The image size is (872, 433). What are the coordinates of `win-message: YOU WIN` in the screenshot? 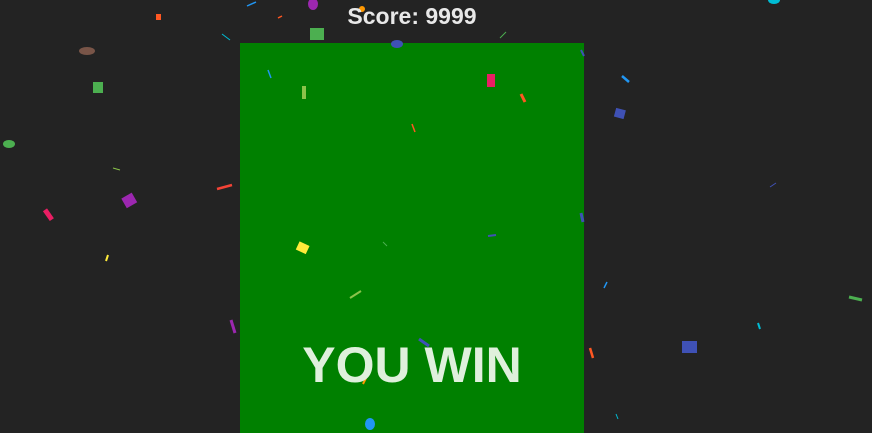 It's located at (412, 365).